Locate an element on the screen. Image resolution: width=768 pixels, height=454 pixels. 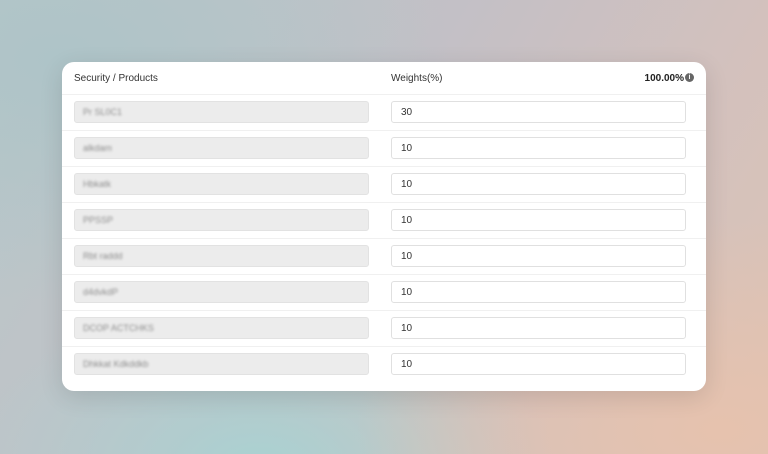
product-field: alkdam is located at coordinates (221, 148).